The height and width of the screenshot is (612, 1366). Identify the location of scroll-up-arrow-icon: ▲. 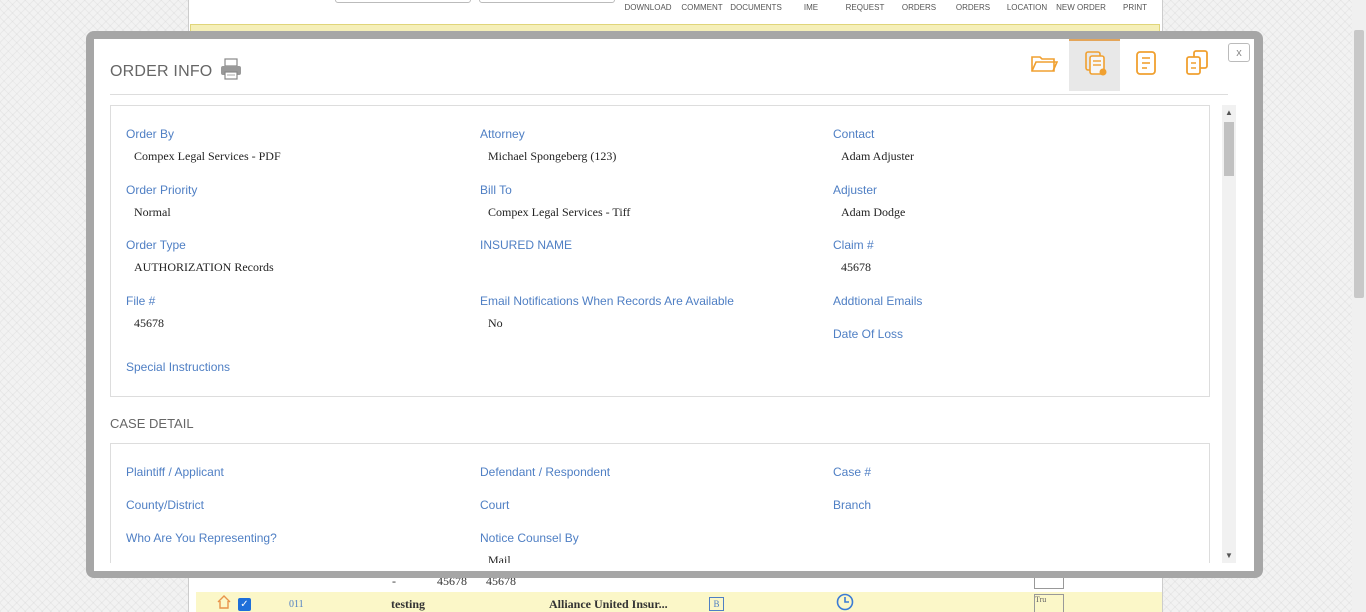
(1229, 112).